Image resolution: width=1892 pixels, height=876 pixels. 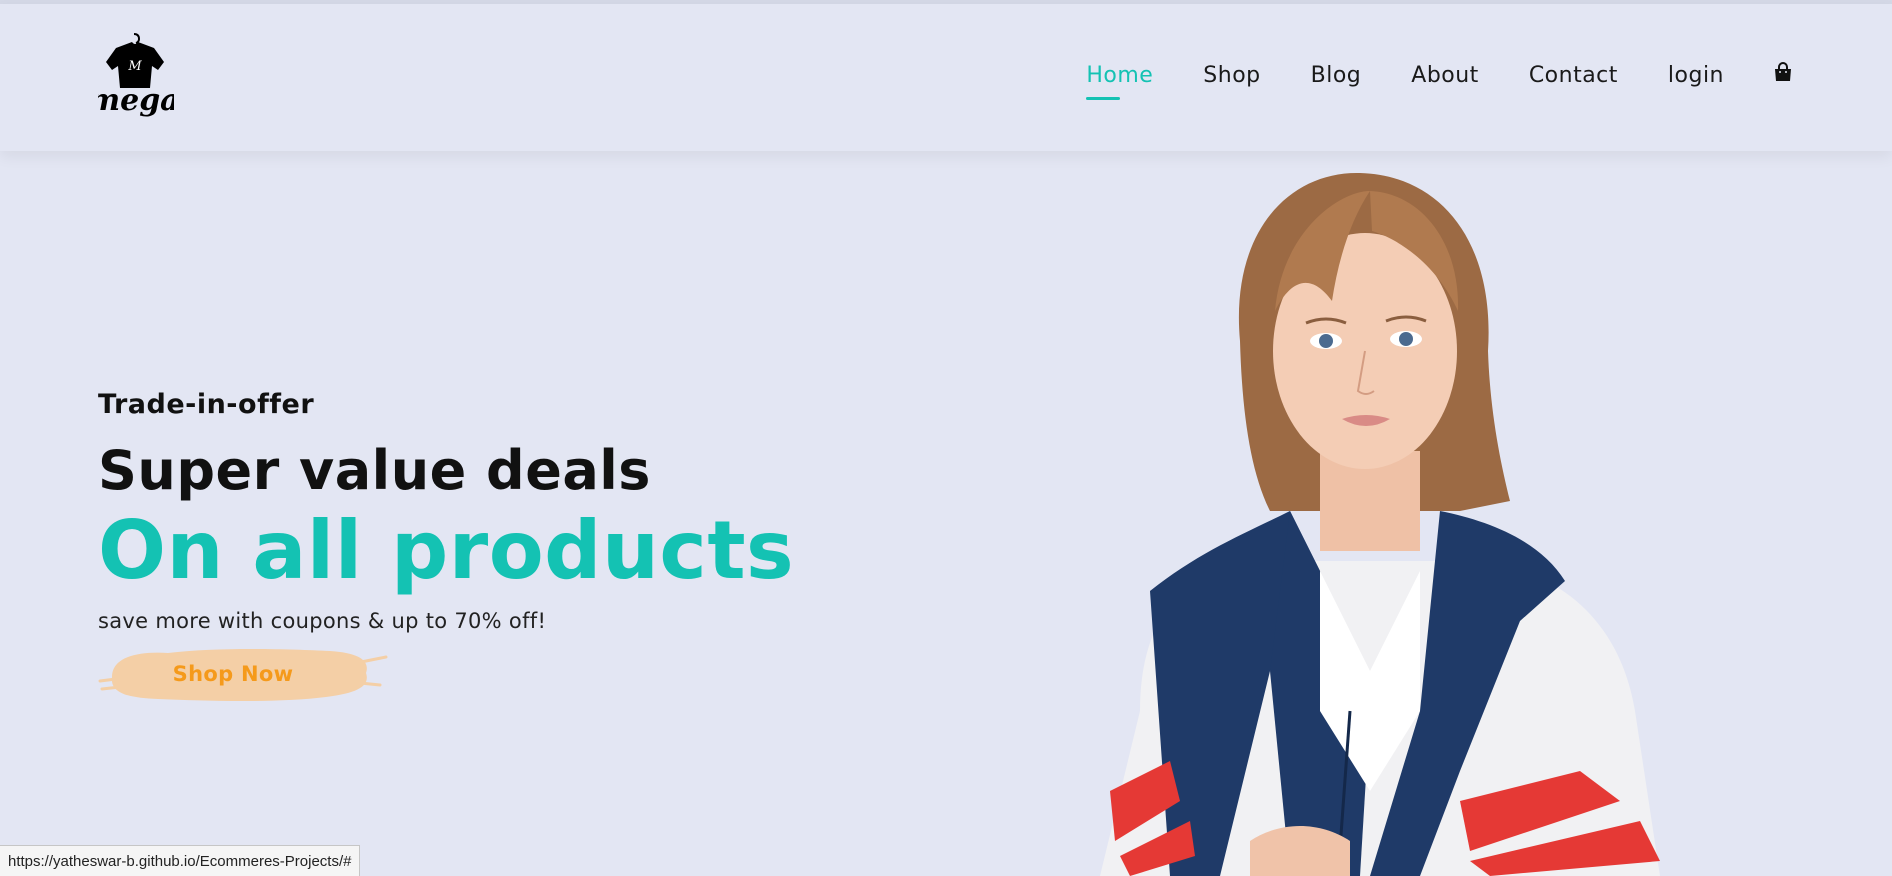 I want to click on nav-item-blog: Blog, so click(x=1336, y=75).